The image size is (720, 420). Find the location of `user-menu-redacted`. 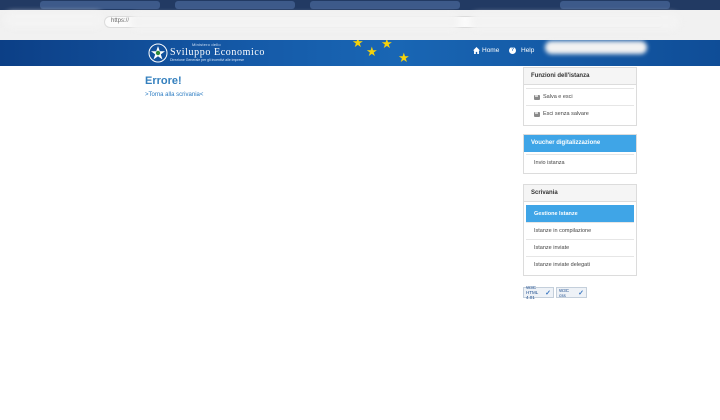

user-menu-redacted is located at coordinates (596, 47).